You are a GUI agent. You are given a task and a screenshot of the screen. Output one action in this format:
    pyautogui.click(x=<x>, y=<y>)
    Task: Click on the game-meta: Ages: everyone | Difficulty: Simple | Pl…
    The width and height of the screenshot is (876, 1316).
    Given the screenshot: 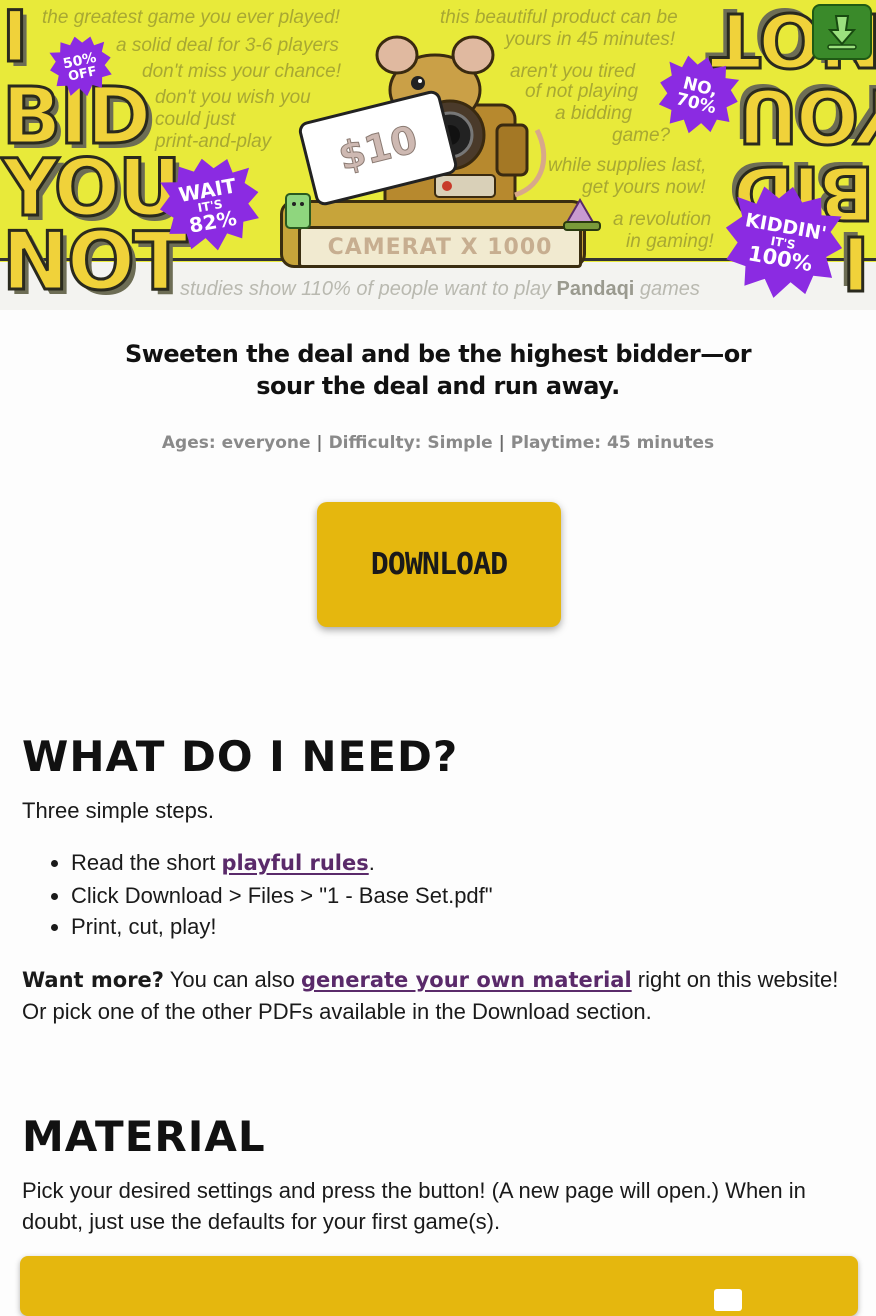 What is the action you would take?
    pyautogui.click(x=438, y=443)
    